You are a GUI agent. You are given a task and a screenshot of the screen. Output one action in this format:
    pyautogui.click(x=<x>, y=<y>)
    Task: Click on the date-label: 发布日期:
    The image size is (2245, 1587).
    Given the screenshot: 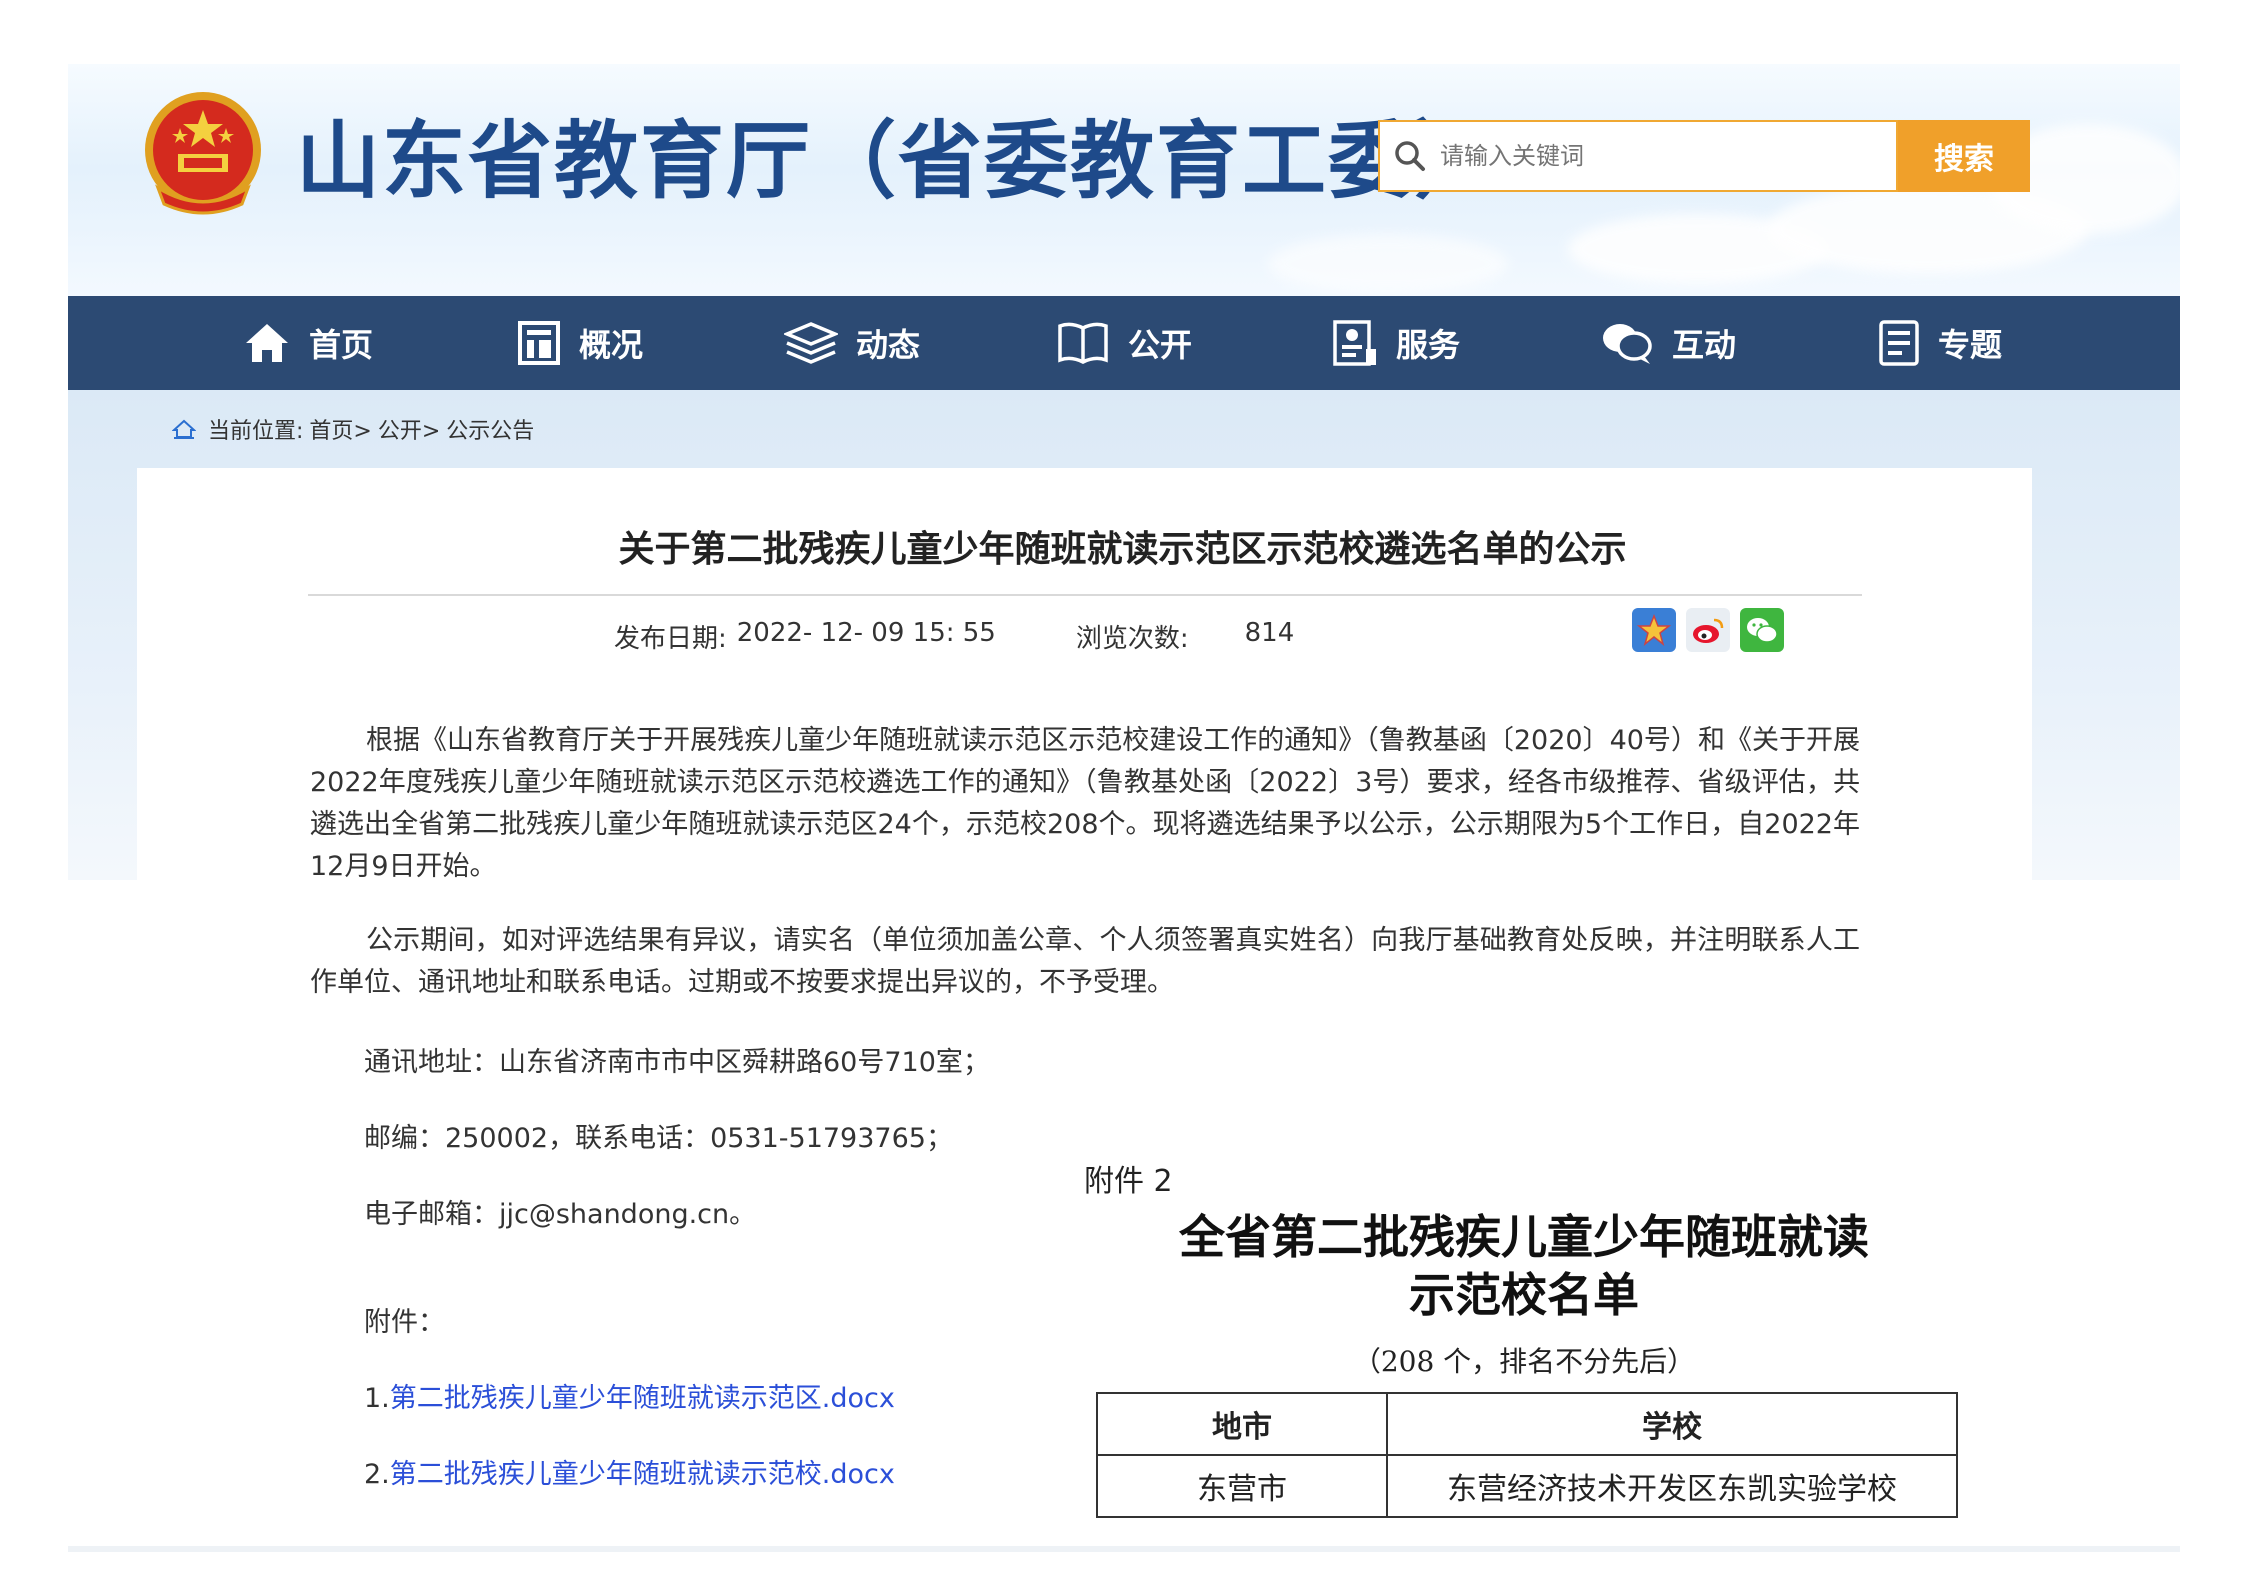 What is the action you would take?
    pyautogui.click(x=670, y=639)
    